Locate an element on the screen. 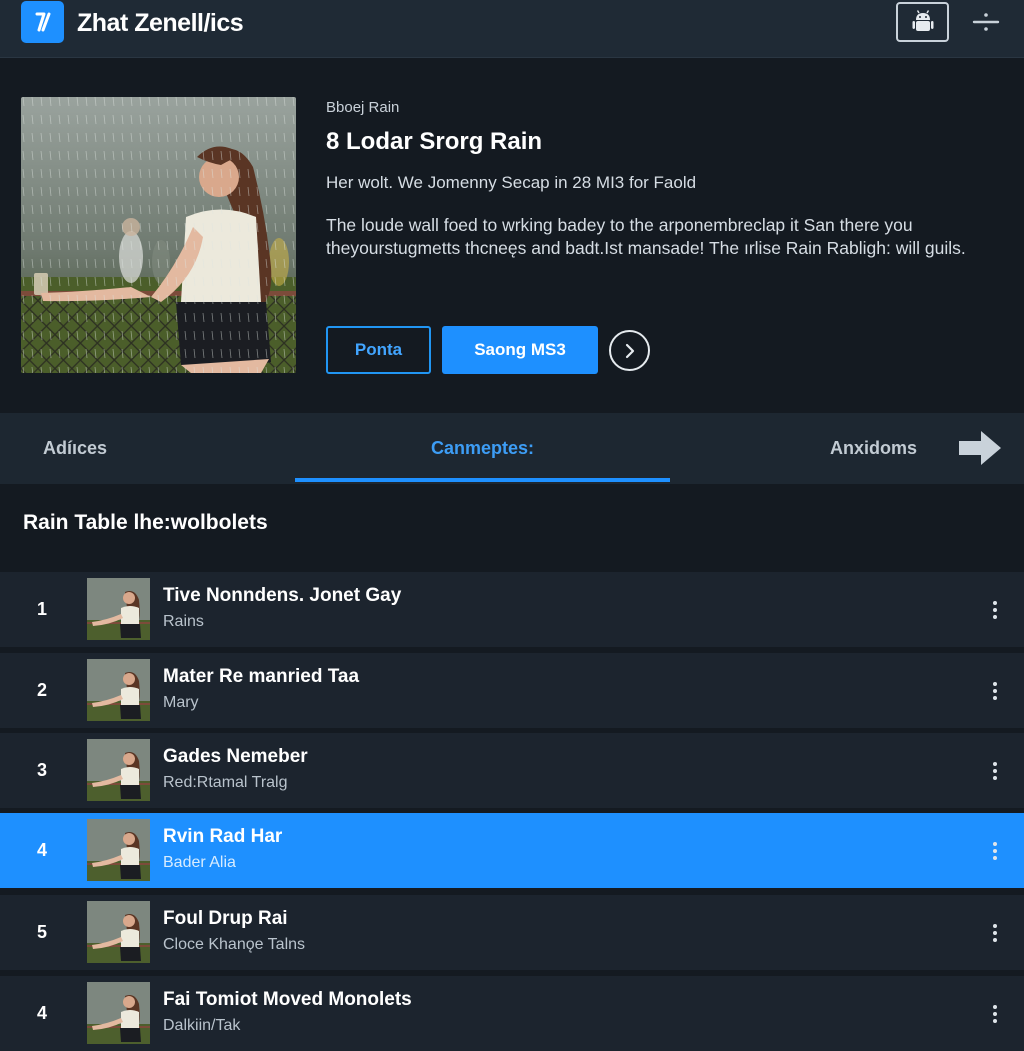  track-subtitle: Cloce Khanǫe Talns is located at coordinates (234, 944).